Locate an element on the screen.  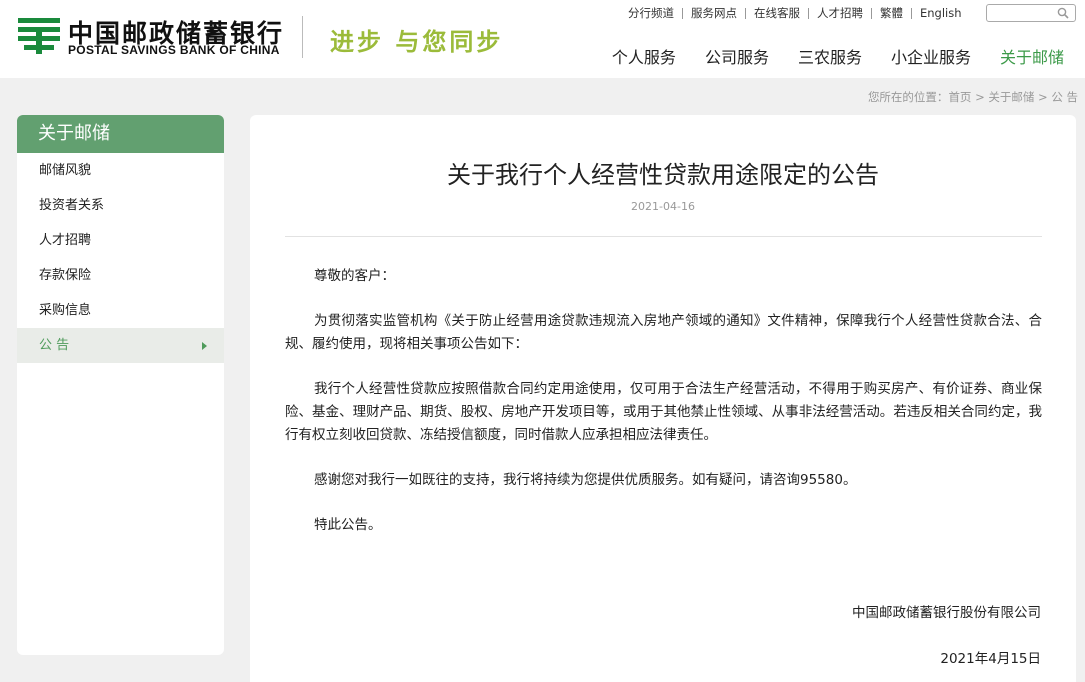
article-date: 2021-04-16 is located at coordinates (663, 206).